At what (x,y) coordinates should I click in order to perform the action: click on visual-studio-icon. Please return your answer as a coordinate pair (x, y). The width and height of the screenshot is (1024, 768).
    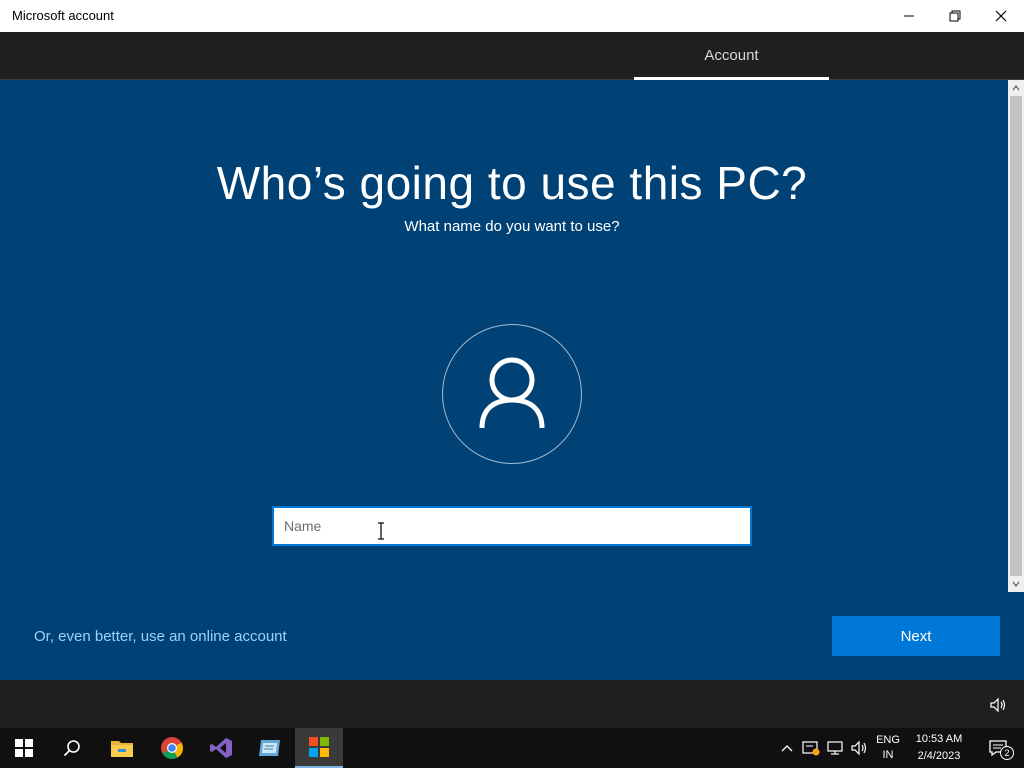
    Looking at the image, I should click on (221, 748).